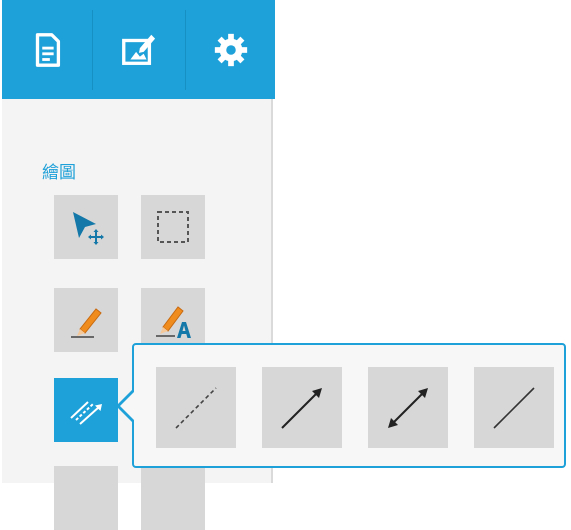 The image size is (571, 530). I want to click on dashed-line-option, so click(196, 407).